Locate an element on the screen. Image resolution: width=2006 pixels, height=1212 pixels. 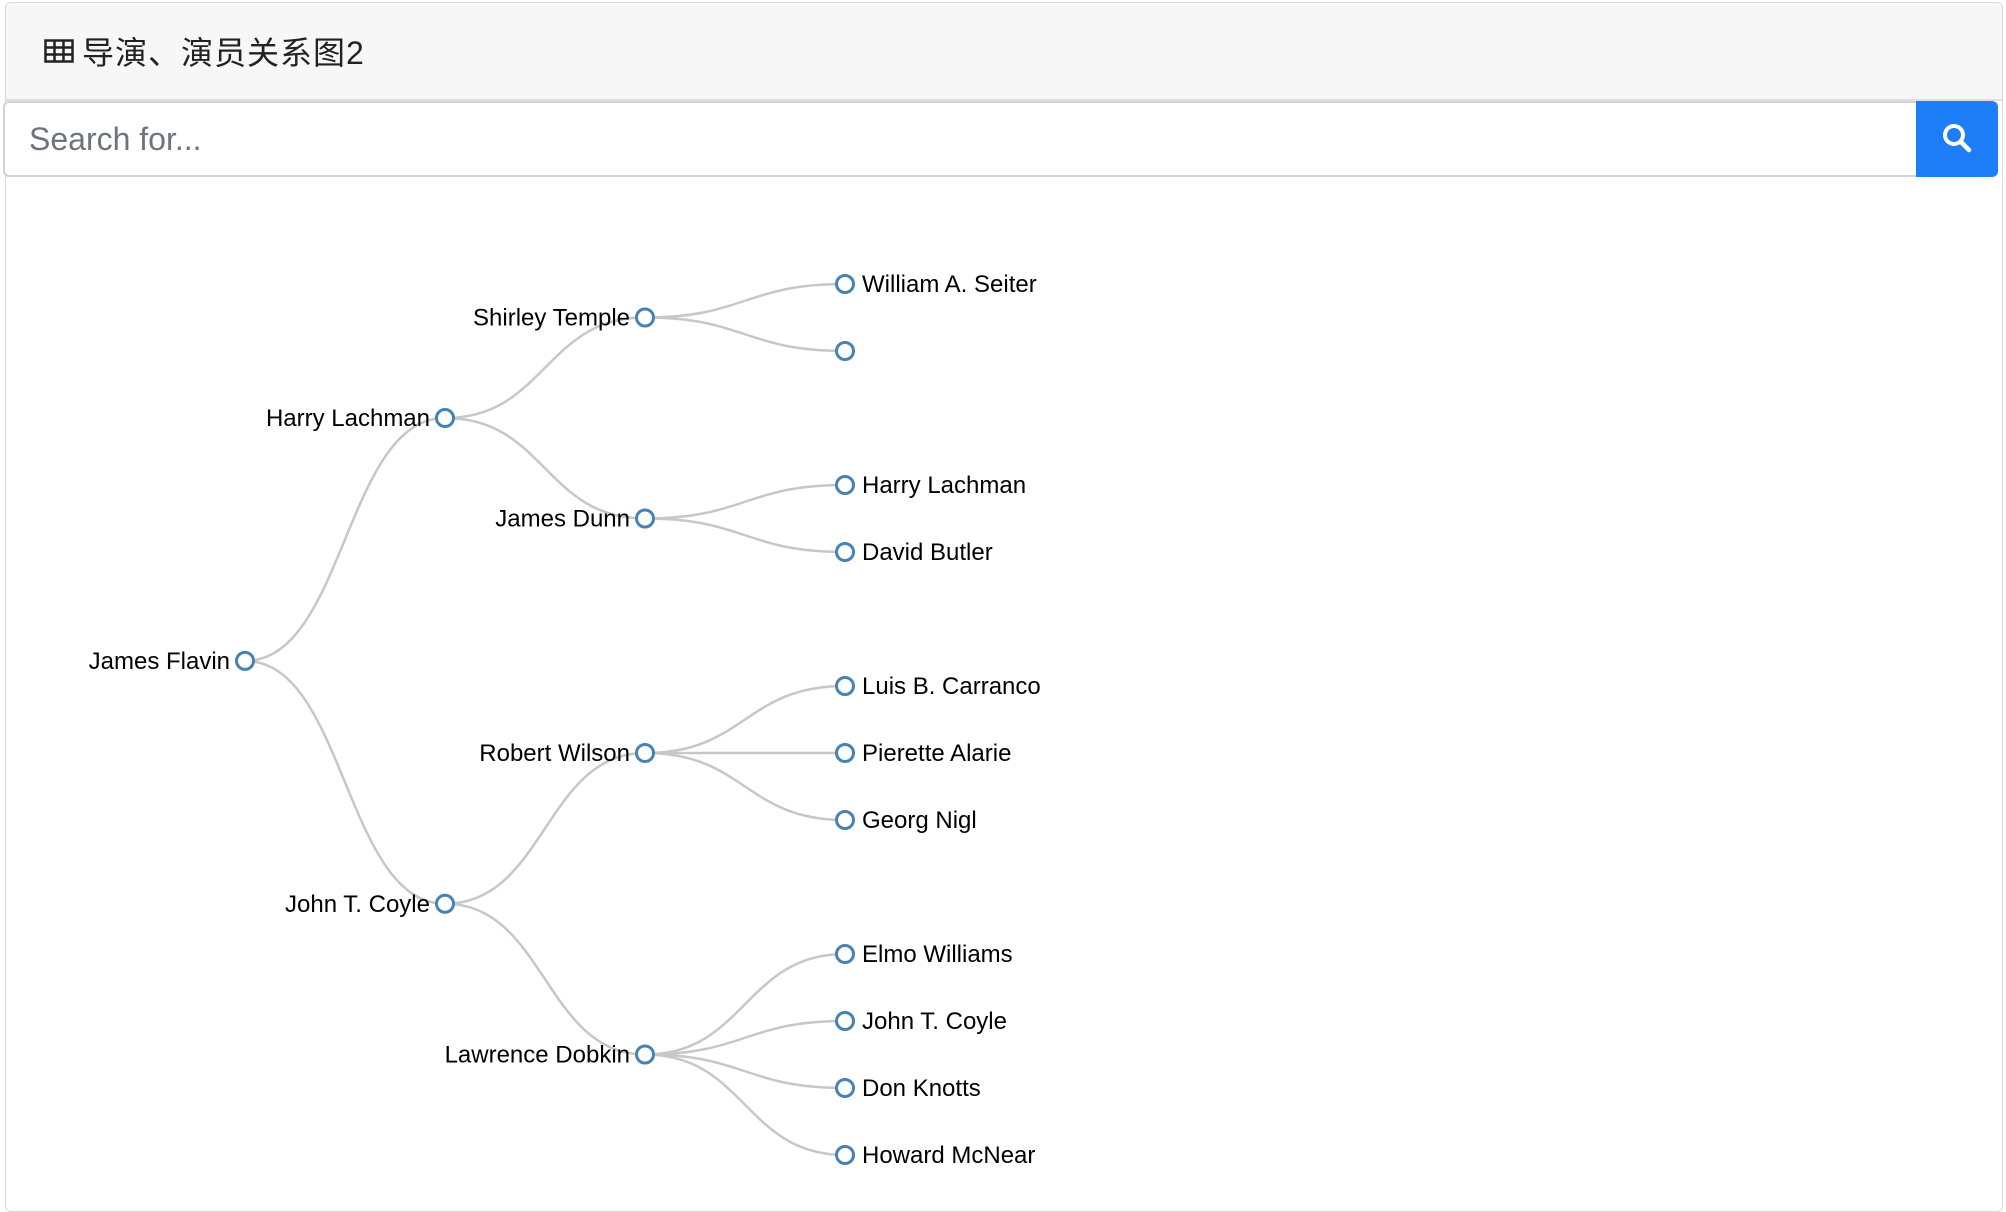
tree-node: Don Knotts is located at coordinates (908, 1088).